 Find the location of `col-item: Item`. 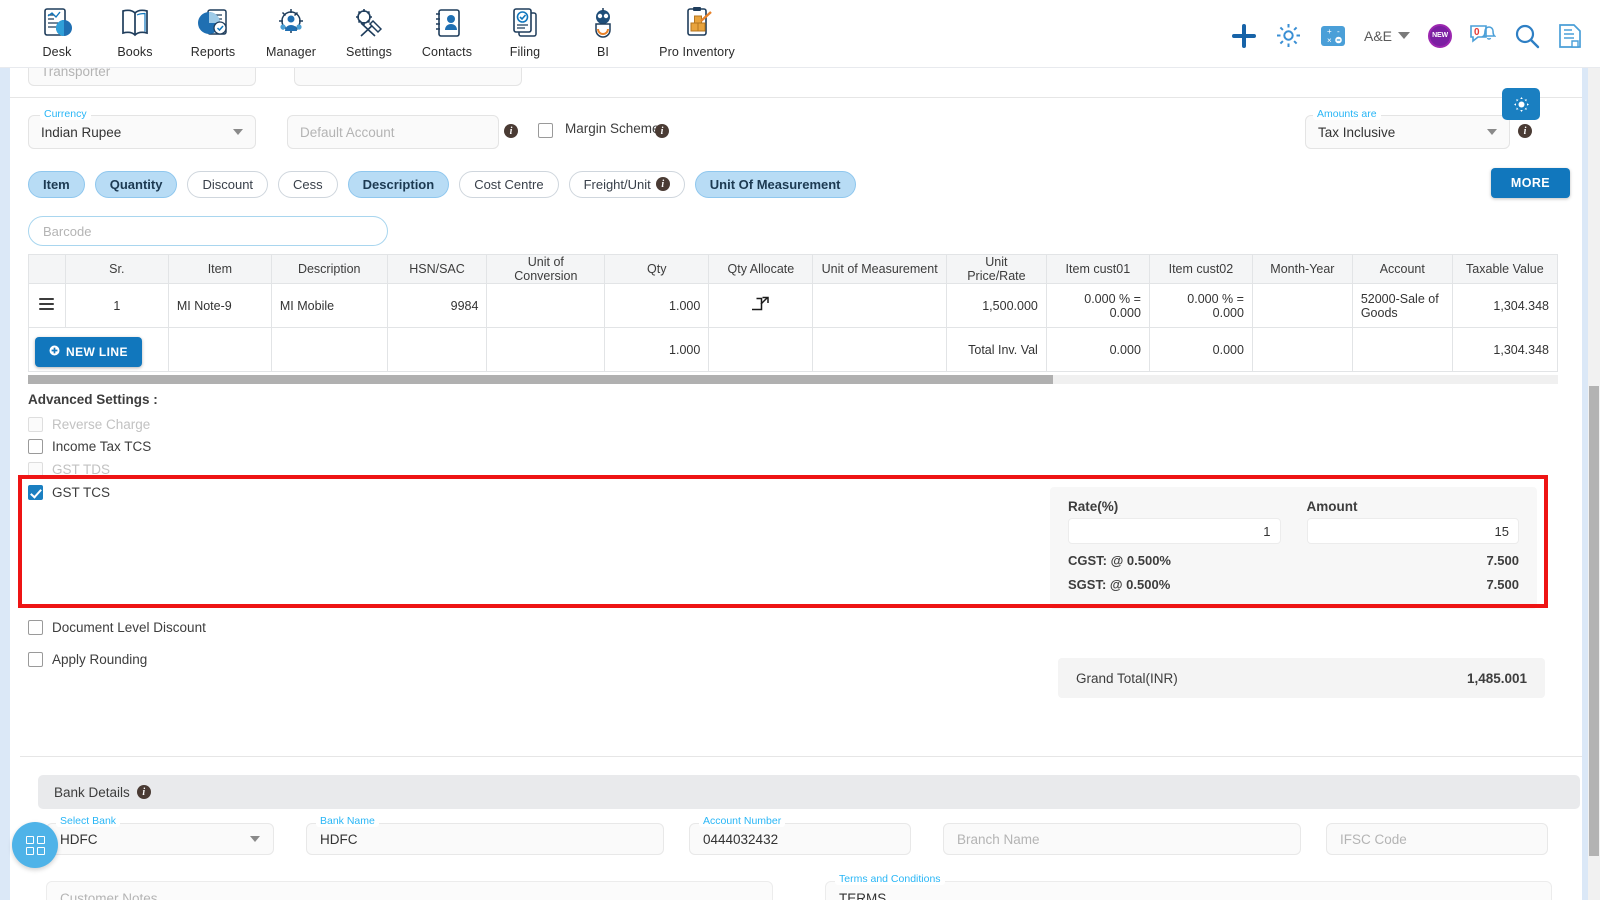

col-item: Item is located at coordinates (219, 269).